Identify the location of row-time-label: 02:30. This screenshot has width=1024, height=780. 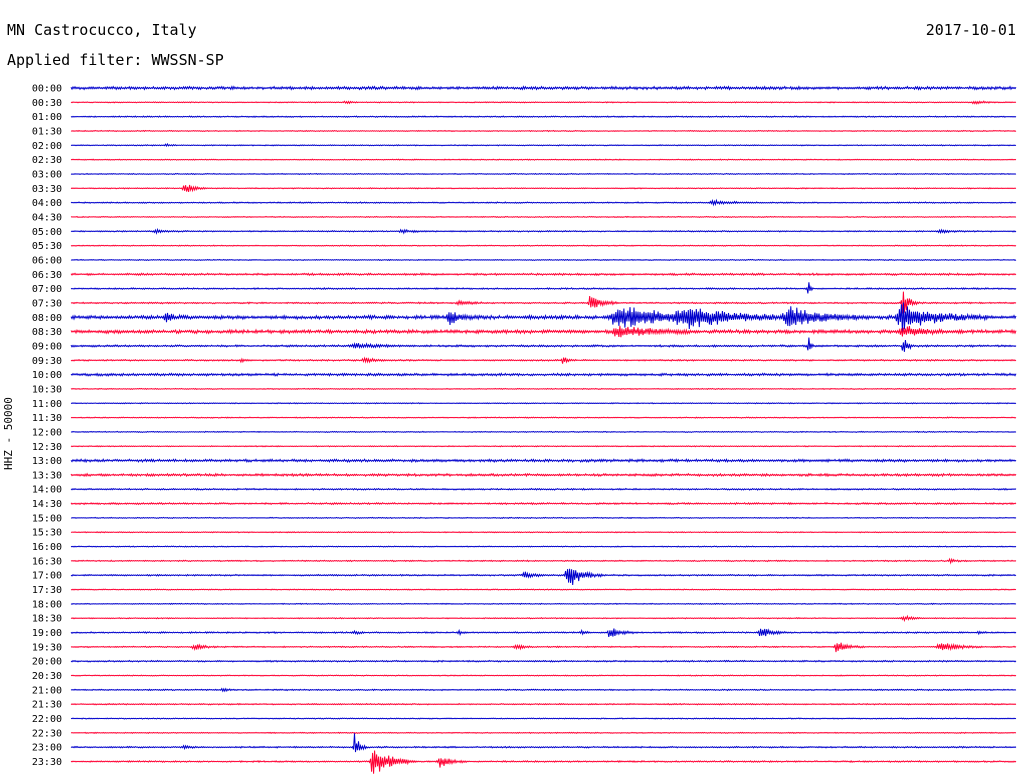
(47, 160).